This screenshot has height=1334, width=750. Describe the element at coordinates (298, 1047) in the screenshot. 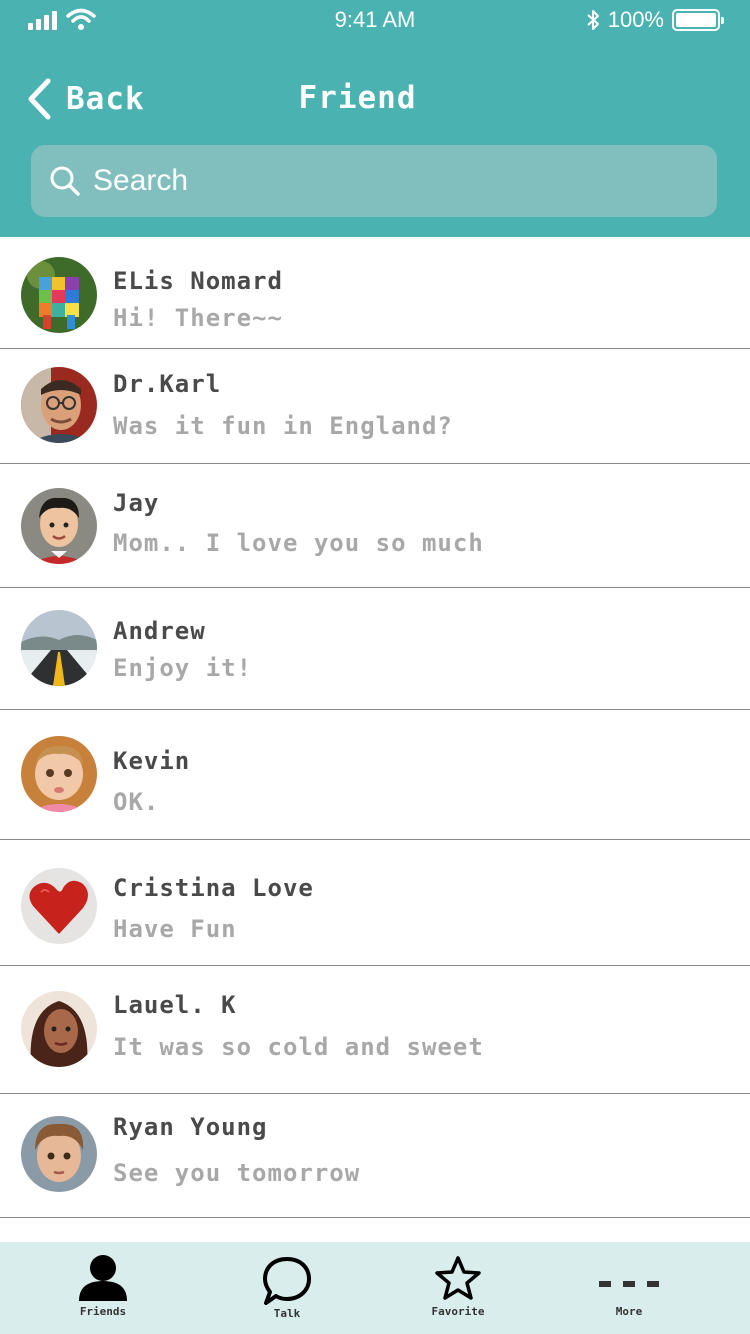

I see `friend-message: It was so cold and sweet` at that location.